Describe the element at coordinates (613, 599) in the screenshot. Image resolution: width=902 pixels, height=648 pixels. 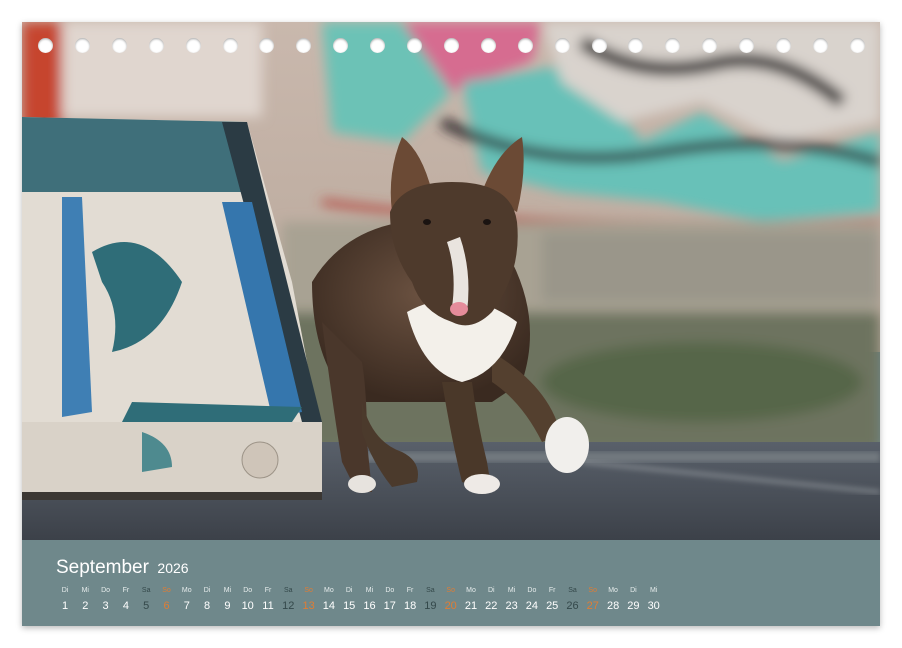
I see `day-cell: Mo 28` at that location.